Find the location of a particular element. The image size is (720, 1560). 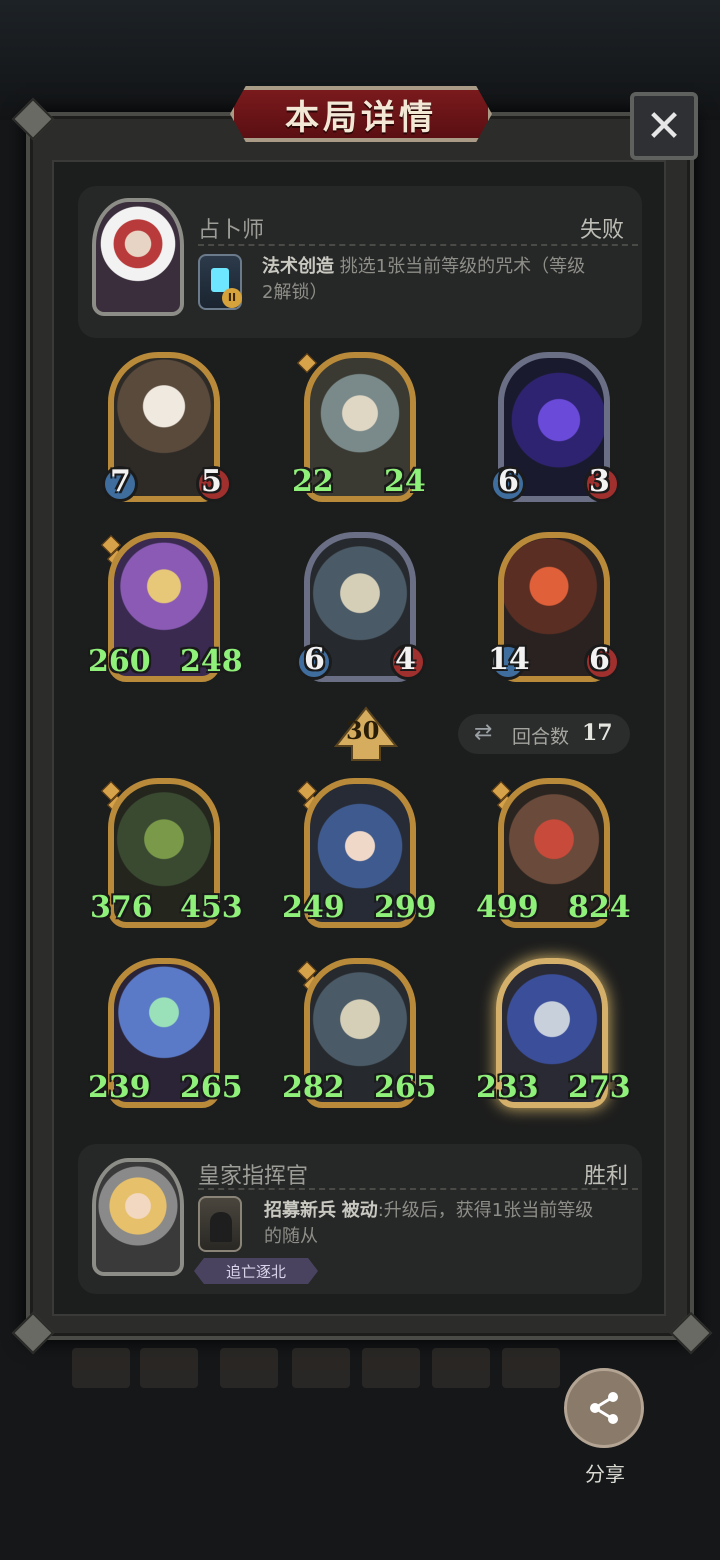

card-health: 24 is located at coordinates (405, 481).